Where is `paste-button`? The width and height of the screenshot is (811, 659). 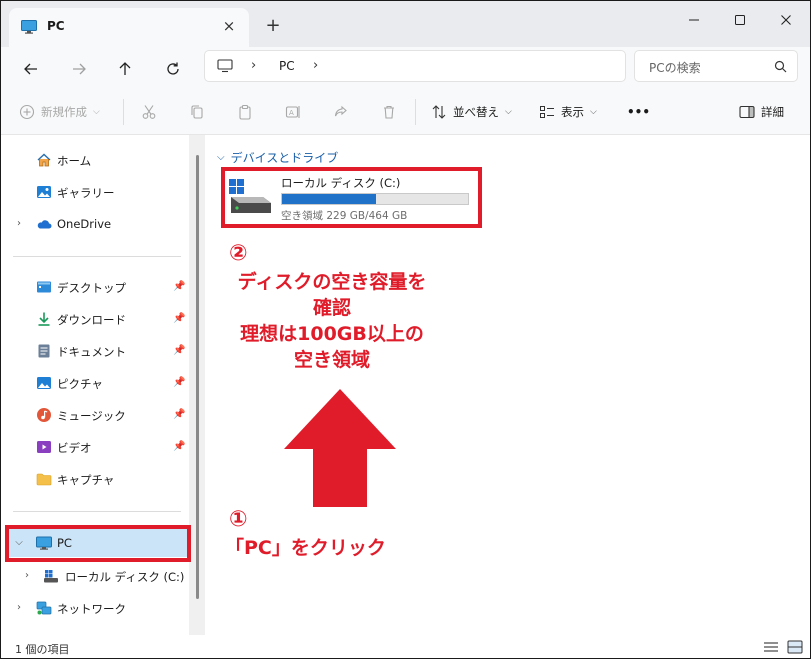 paste-button is located at coordinates (245, 112).